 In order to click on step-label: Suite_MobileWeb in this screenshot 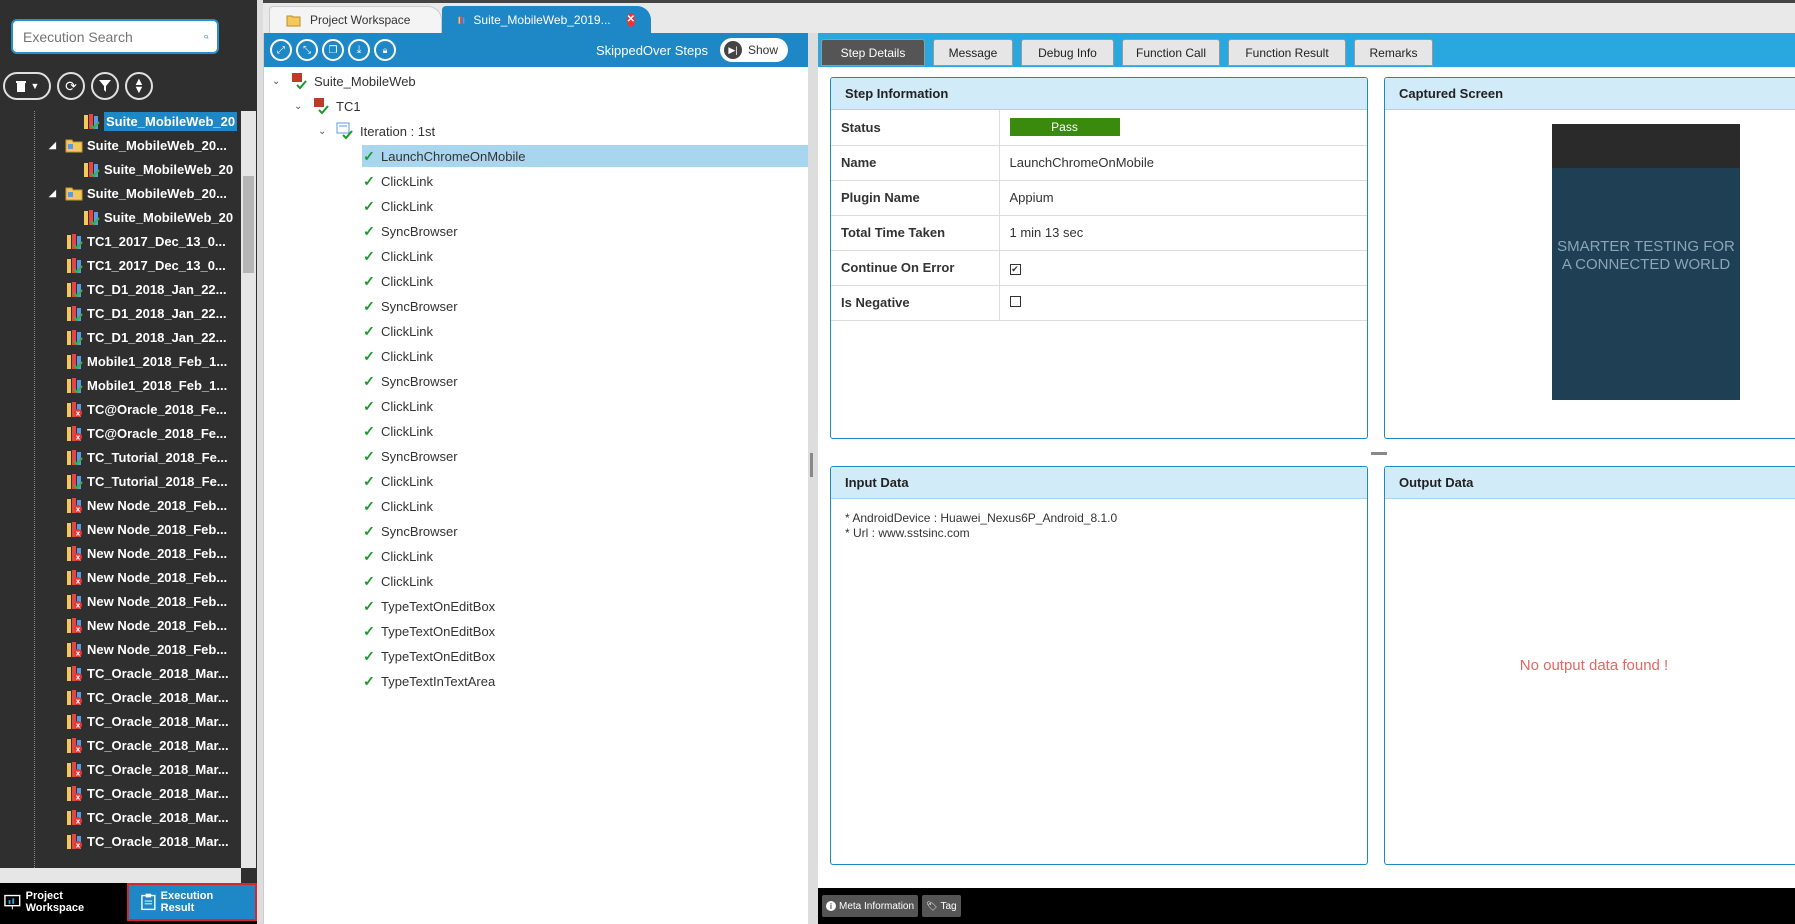, I will do `click(365, 81)`.